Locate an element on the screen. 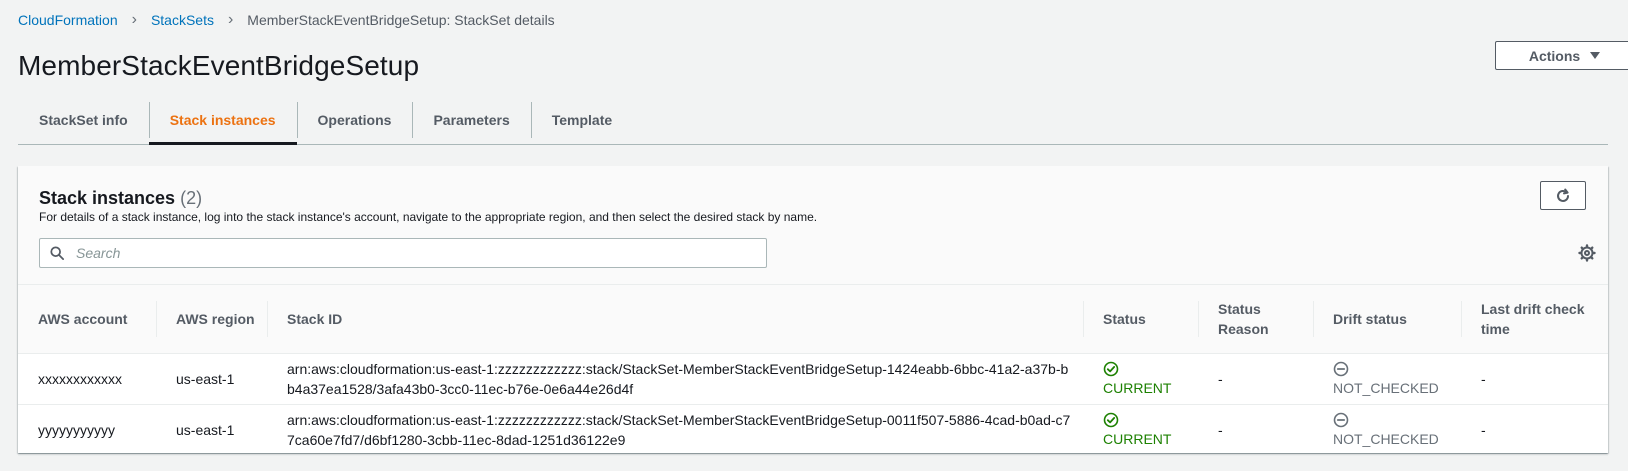 Image resolution: width=1628 pixels, height=471 pixels. refresh-icon is located at coordinates (1563, 195).